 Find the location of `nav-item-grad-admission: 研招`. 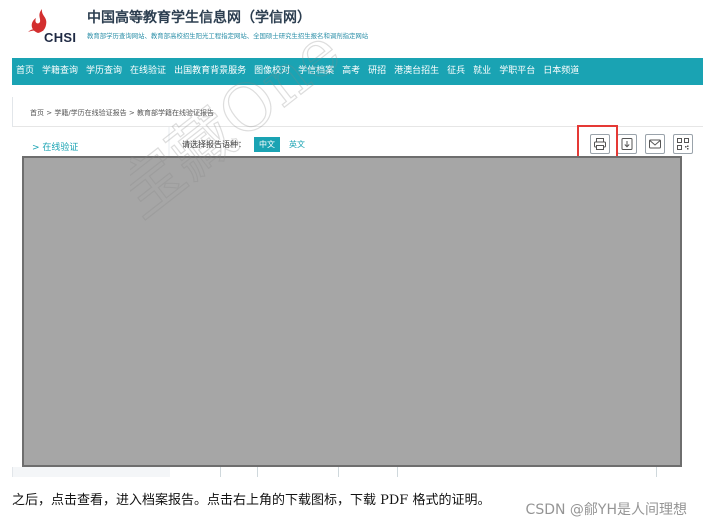

nav-item-grad-admission: 研招 is located at coordinates (377, 71).